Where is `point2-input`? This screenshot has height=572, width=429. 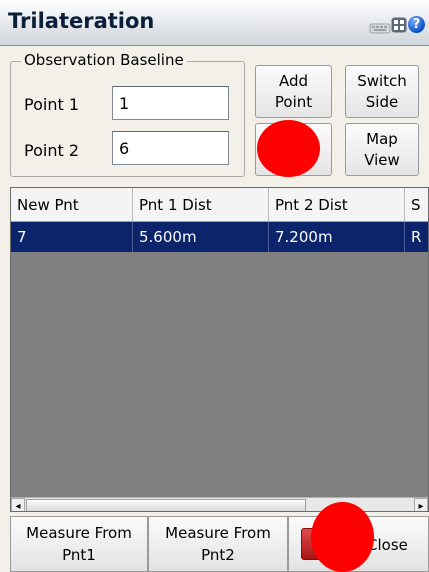
point2-input is located at coordinates (170, 148).